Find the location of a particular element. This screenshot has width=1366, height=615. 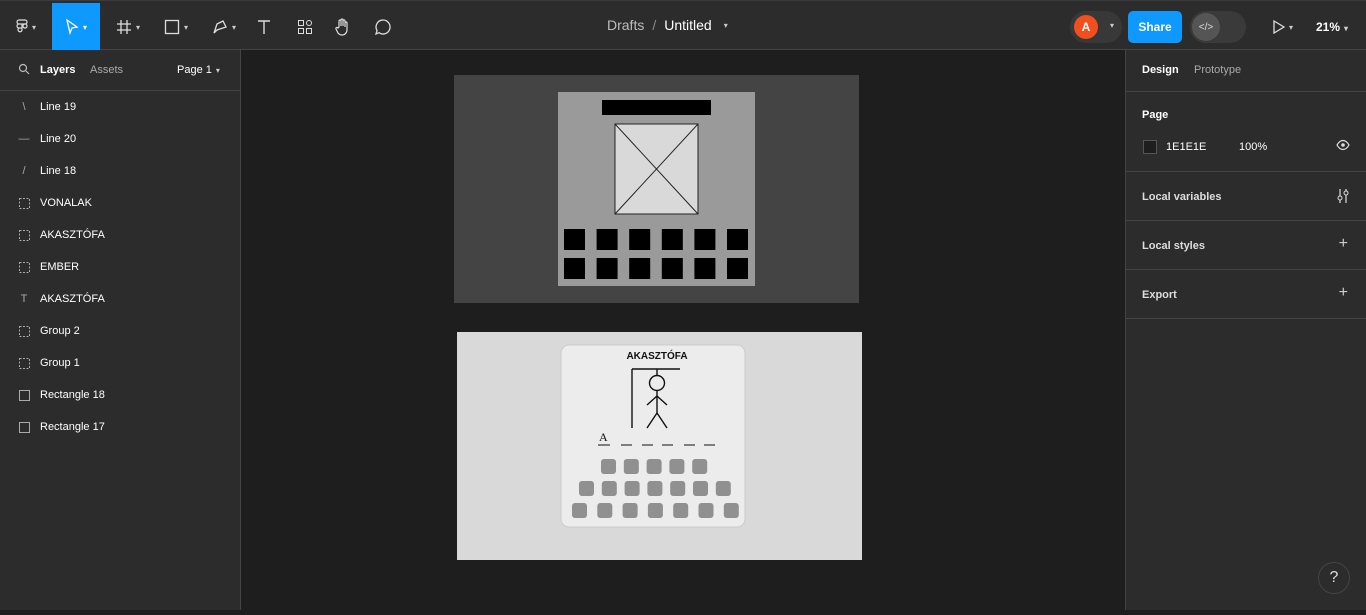

guessed-letter: A is located at coordinates (603, 437).